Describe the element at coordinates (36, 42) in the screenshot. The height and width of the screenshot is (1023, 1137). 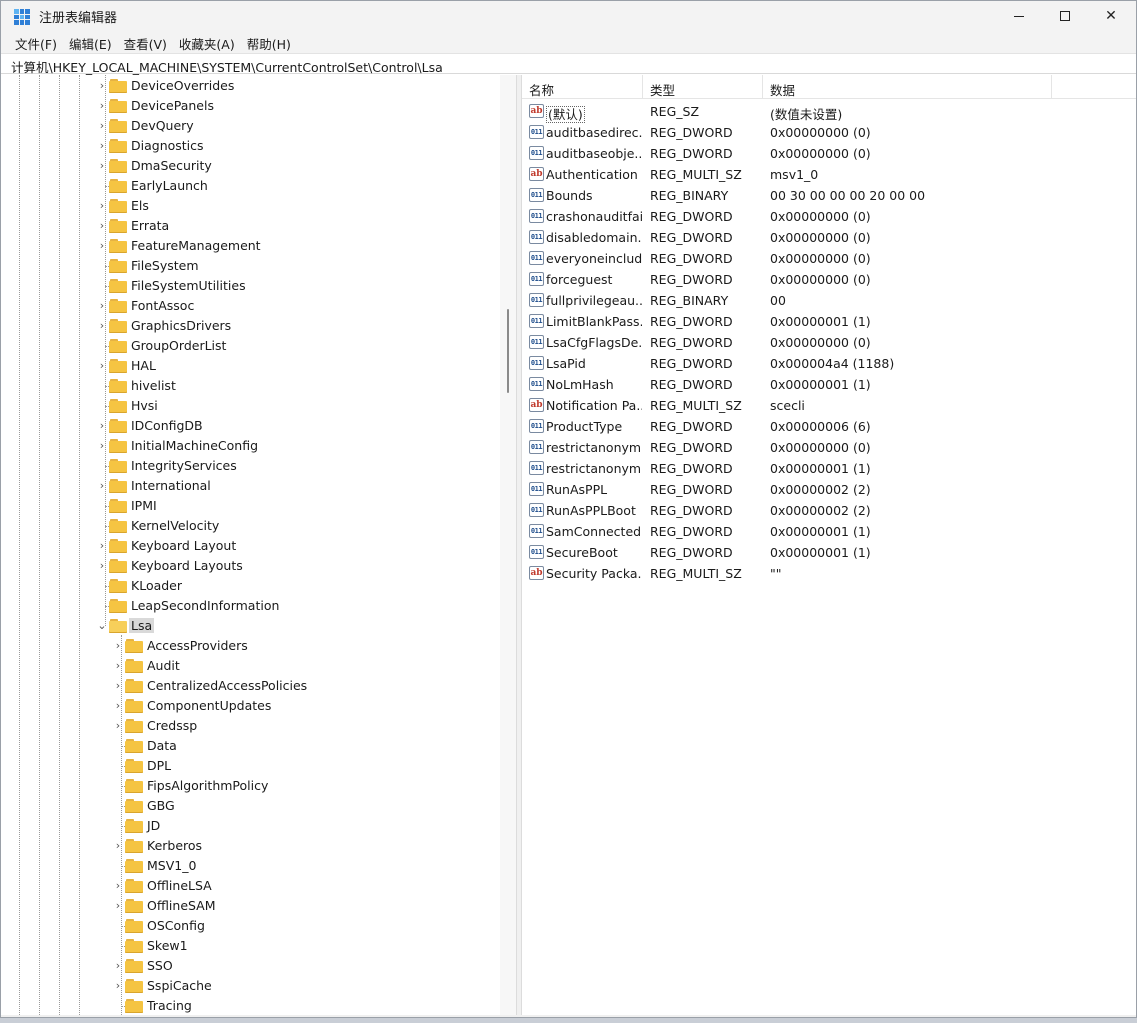
I see `menu-file: 文件(F)` at that location.